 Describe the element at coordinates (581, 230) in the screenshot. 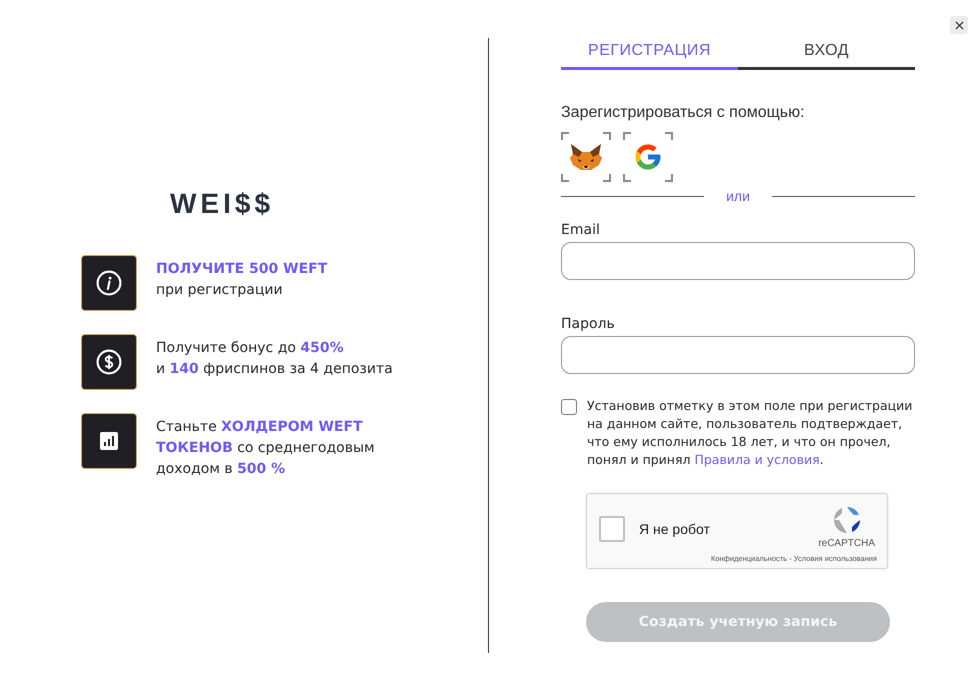

I see `field-label: Email` at that location.